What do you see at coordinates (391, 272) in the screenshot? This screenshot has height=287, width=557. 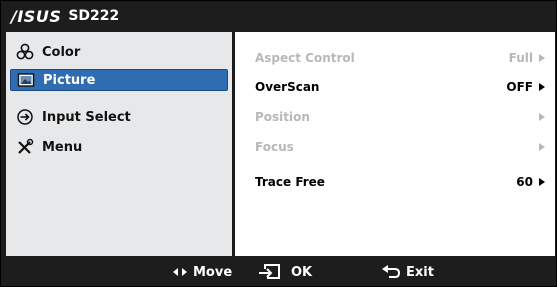 I see `return-arrow-icon` at bounding box center [391, 272].